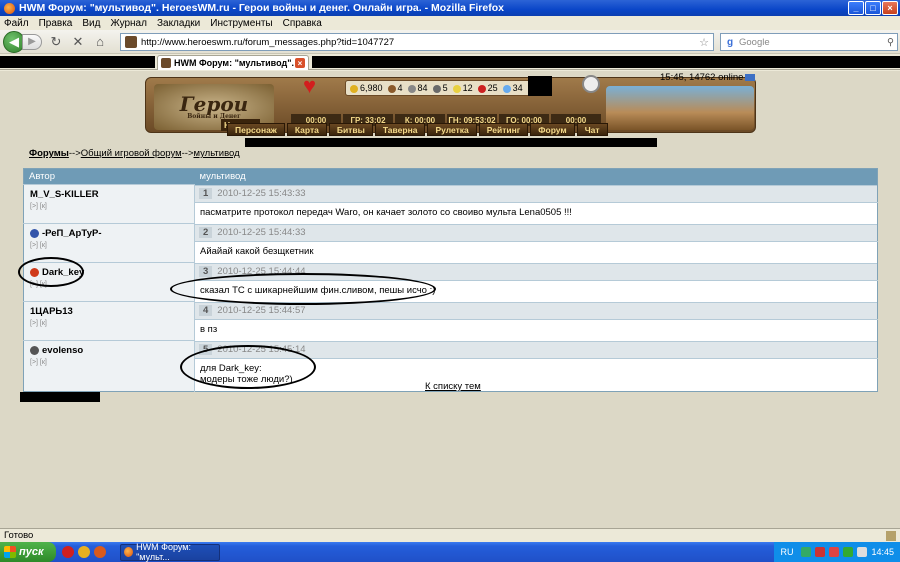 The image size is (900, 562). Describe the element at coordinates (56, 42) in the screenshot. I see `reload-icon: ↻` at that location.